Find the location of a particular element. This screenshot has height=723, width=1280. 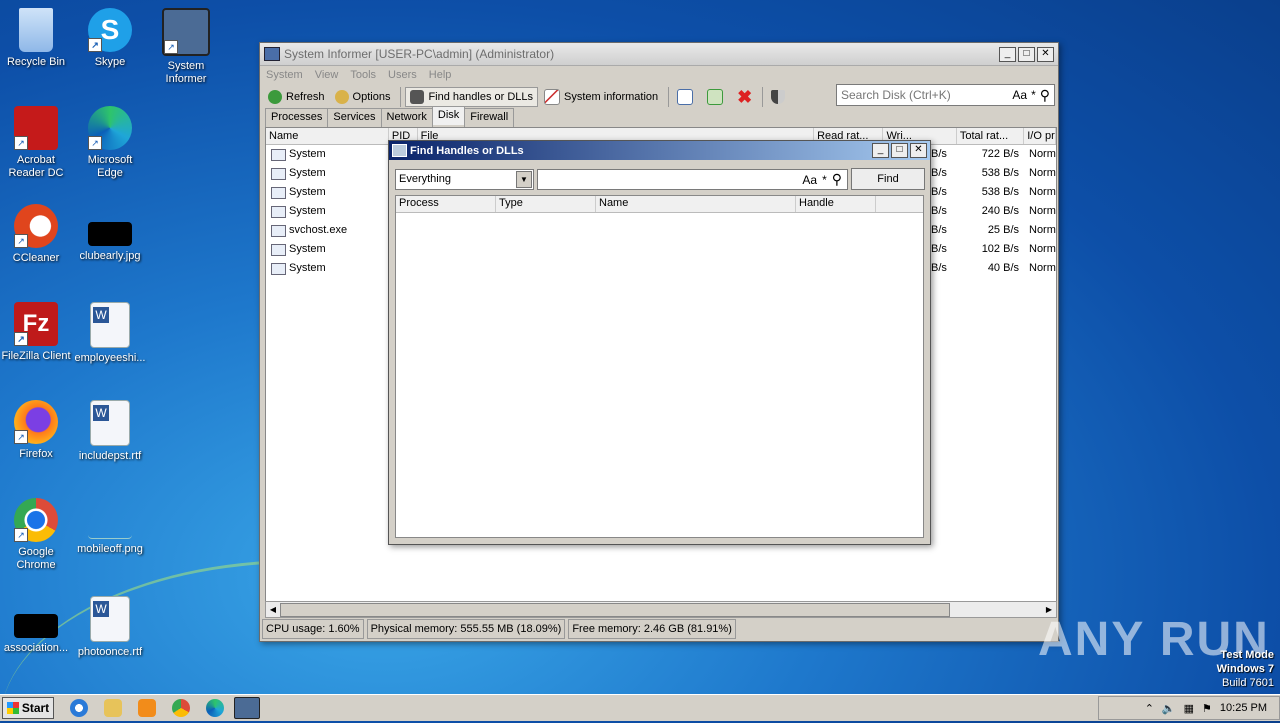

total-rate: 538 B/s is located at coordinates (1000, 173).